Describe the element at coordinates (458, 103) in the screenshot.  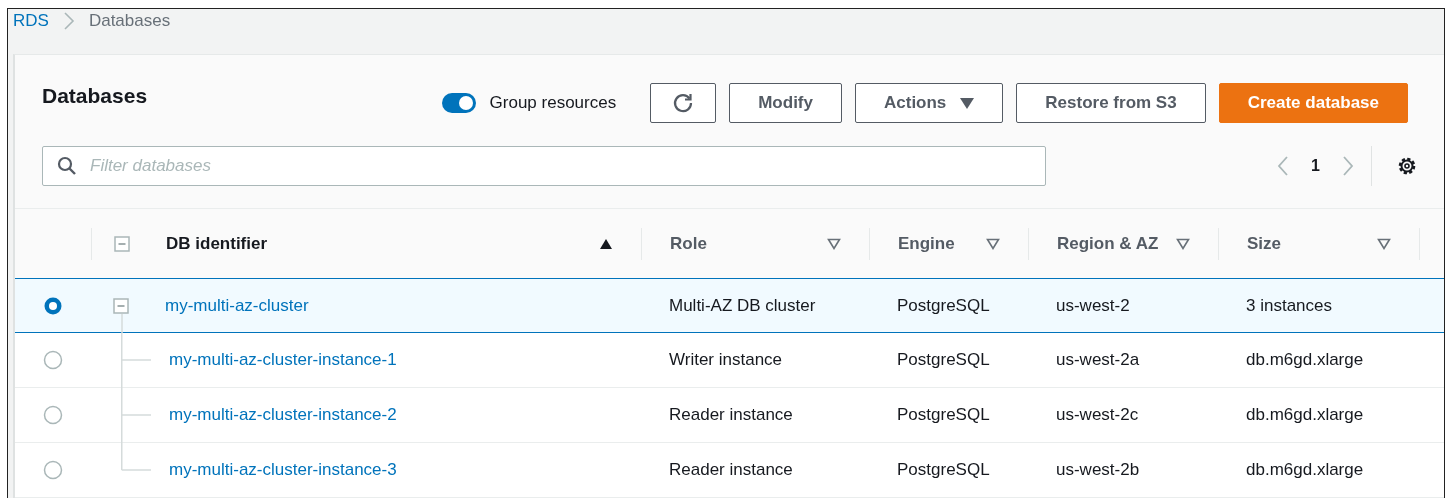
I see `group-resources-toggle` at that location.